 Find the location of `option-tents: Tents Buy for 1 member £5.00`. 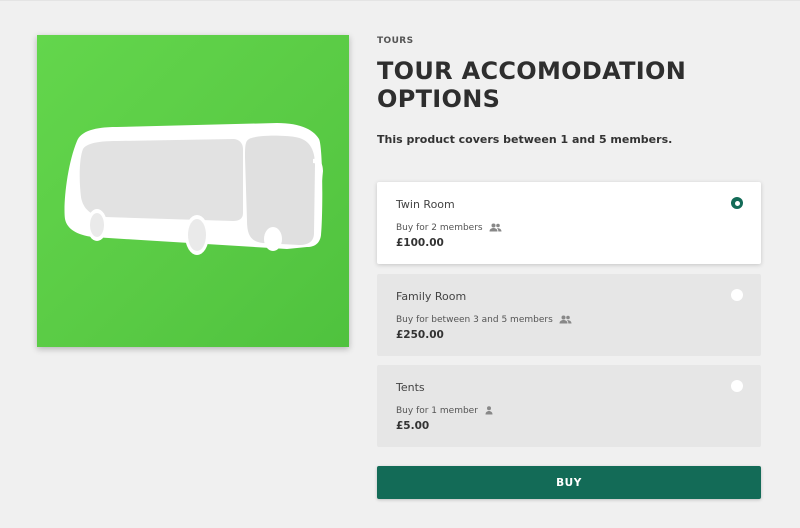

option-tents: Tents Buy for 1 member £5.00 is located at coordinates (569, 406).